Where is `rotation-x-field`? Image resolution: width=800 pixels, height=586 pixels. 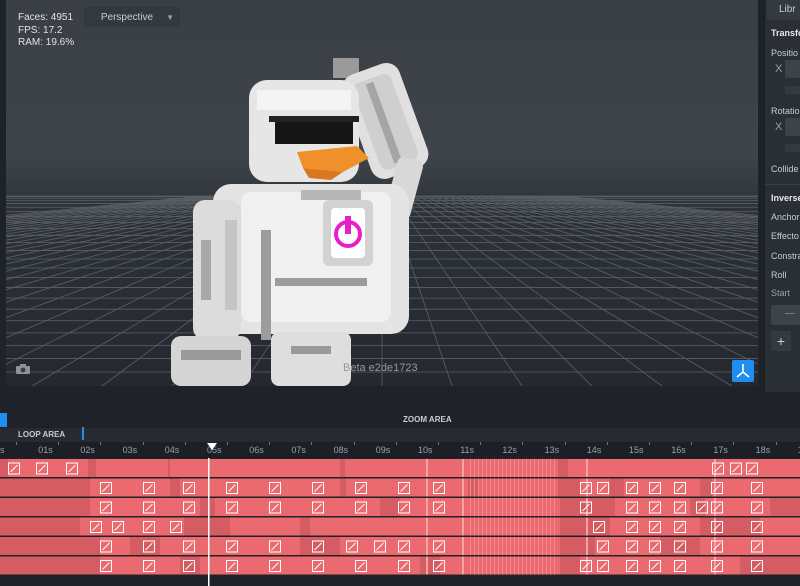 rotation-x-field is located at coordinates (792, 127).